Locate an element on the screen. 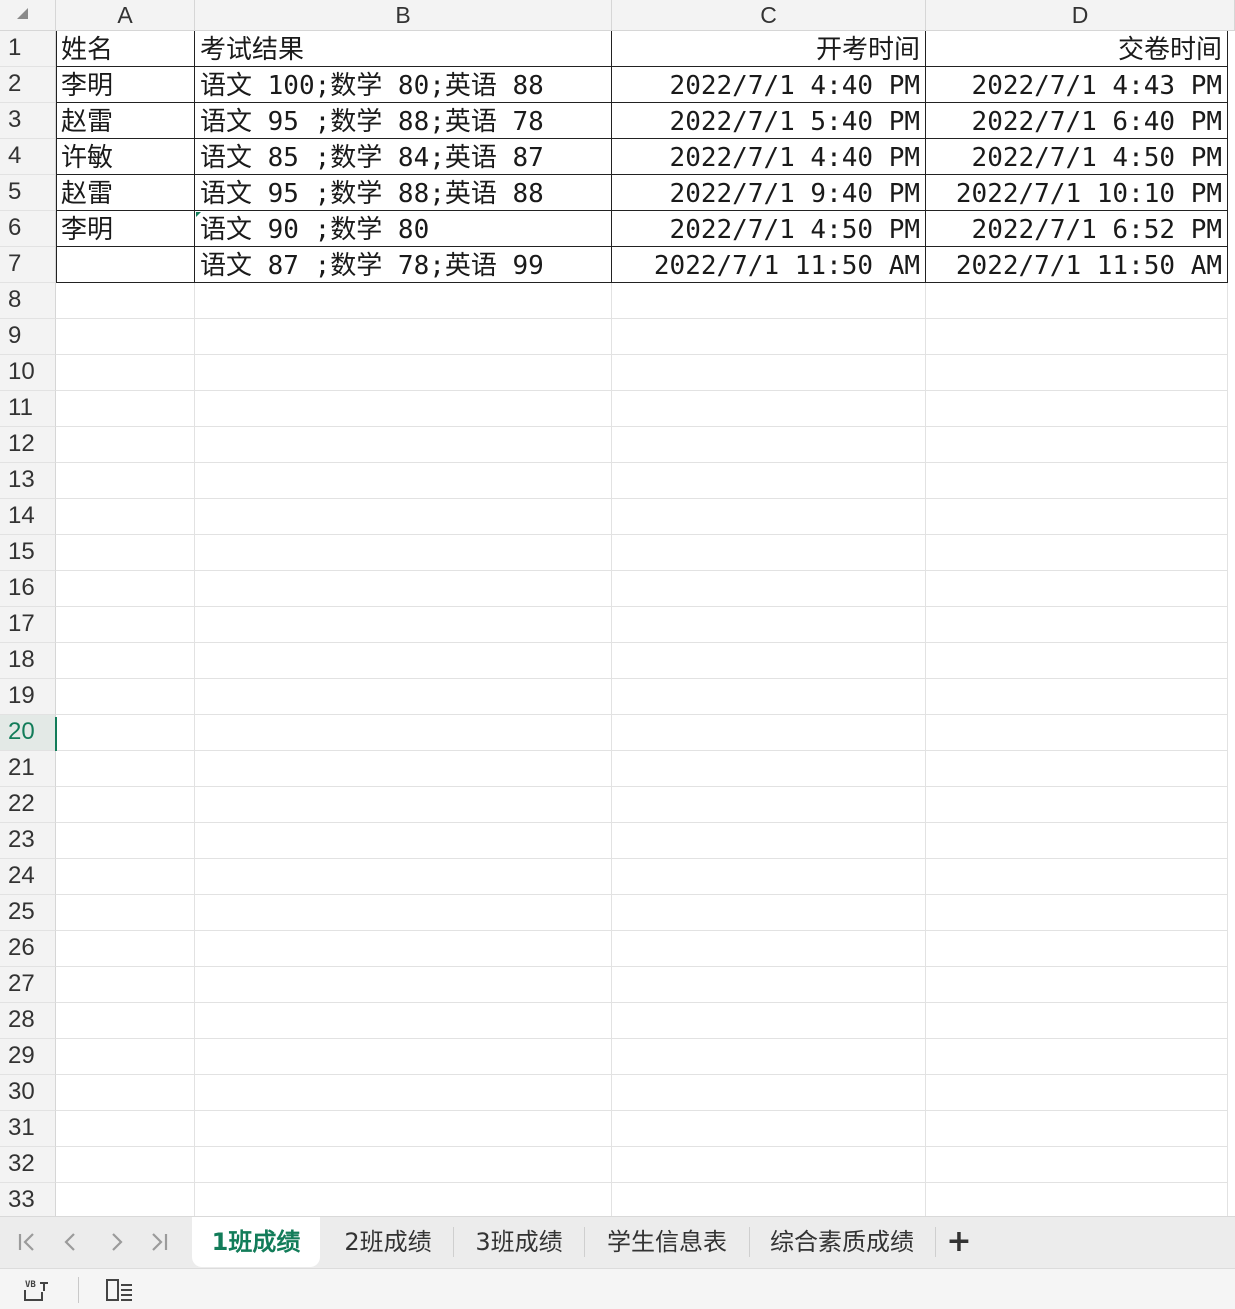 The height and width of the screenshot is (1309, 1235). cell-c6: 2022/7/1 4:50 PM is located at coordinates (769, 229).